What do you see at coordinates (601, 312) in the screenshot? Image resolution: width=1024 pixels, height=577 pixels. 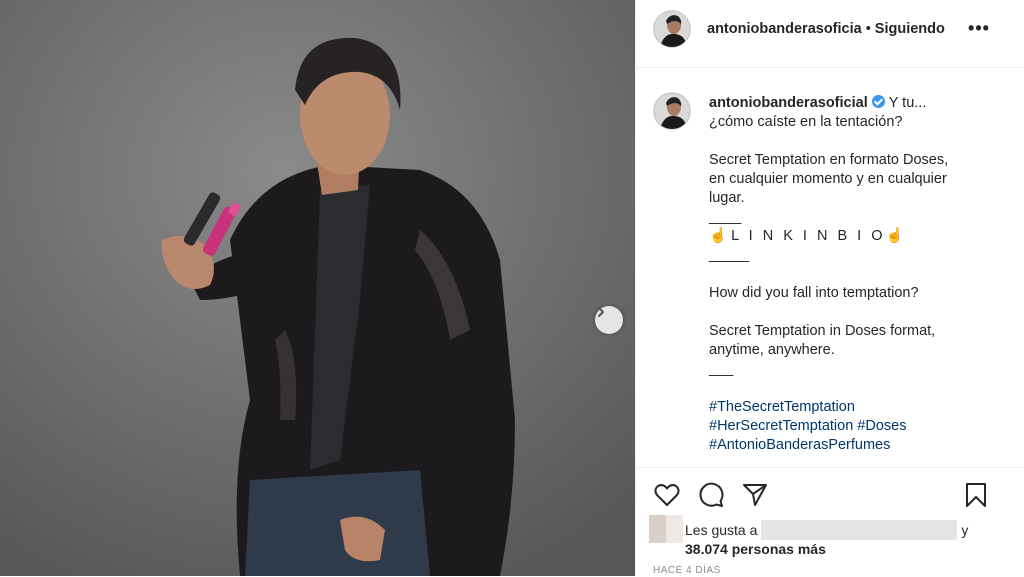 I see `chevron-right-icon` at bounding box center [601, 312].